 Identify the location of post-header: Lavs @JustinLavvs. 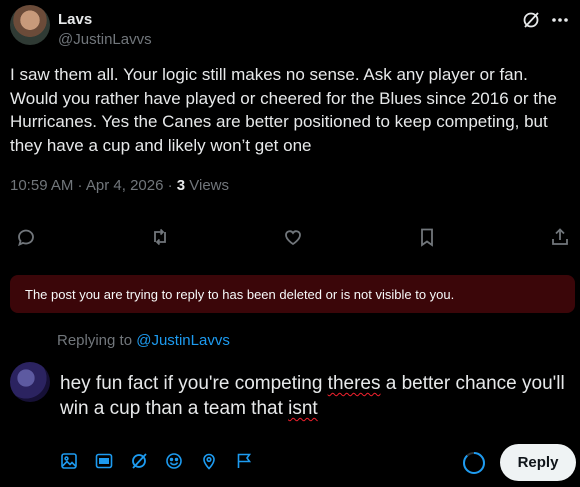
(290, 30).